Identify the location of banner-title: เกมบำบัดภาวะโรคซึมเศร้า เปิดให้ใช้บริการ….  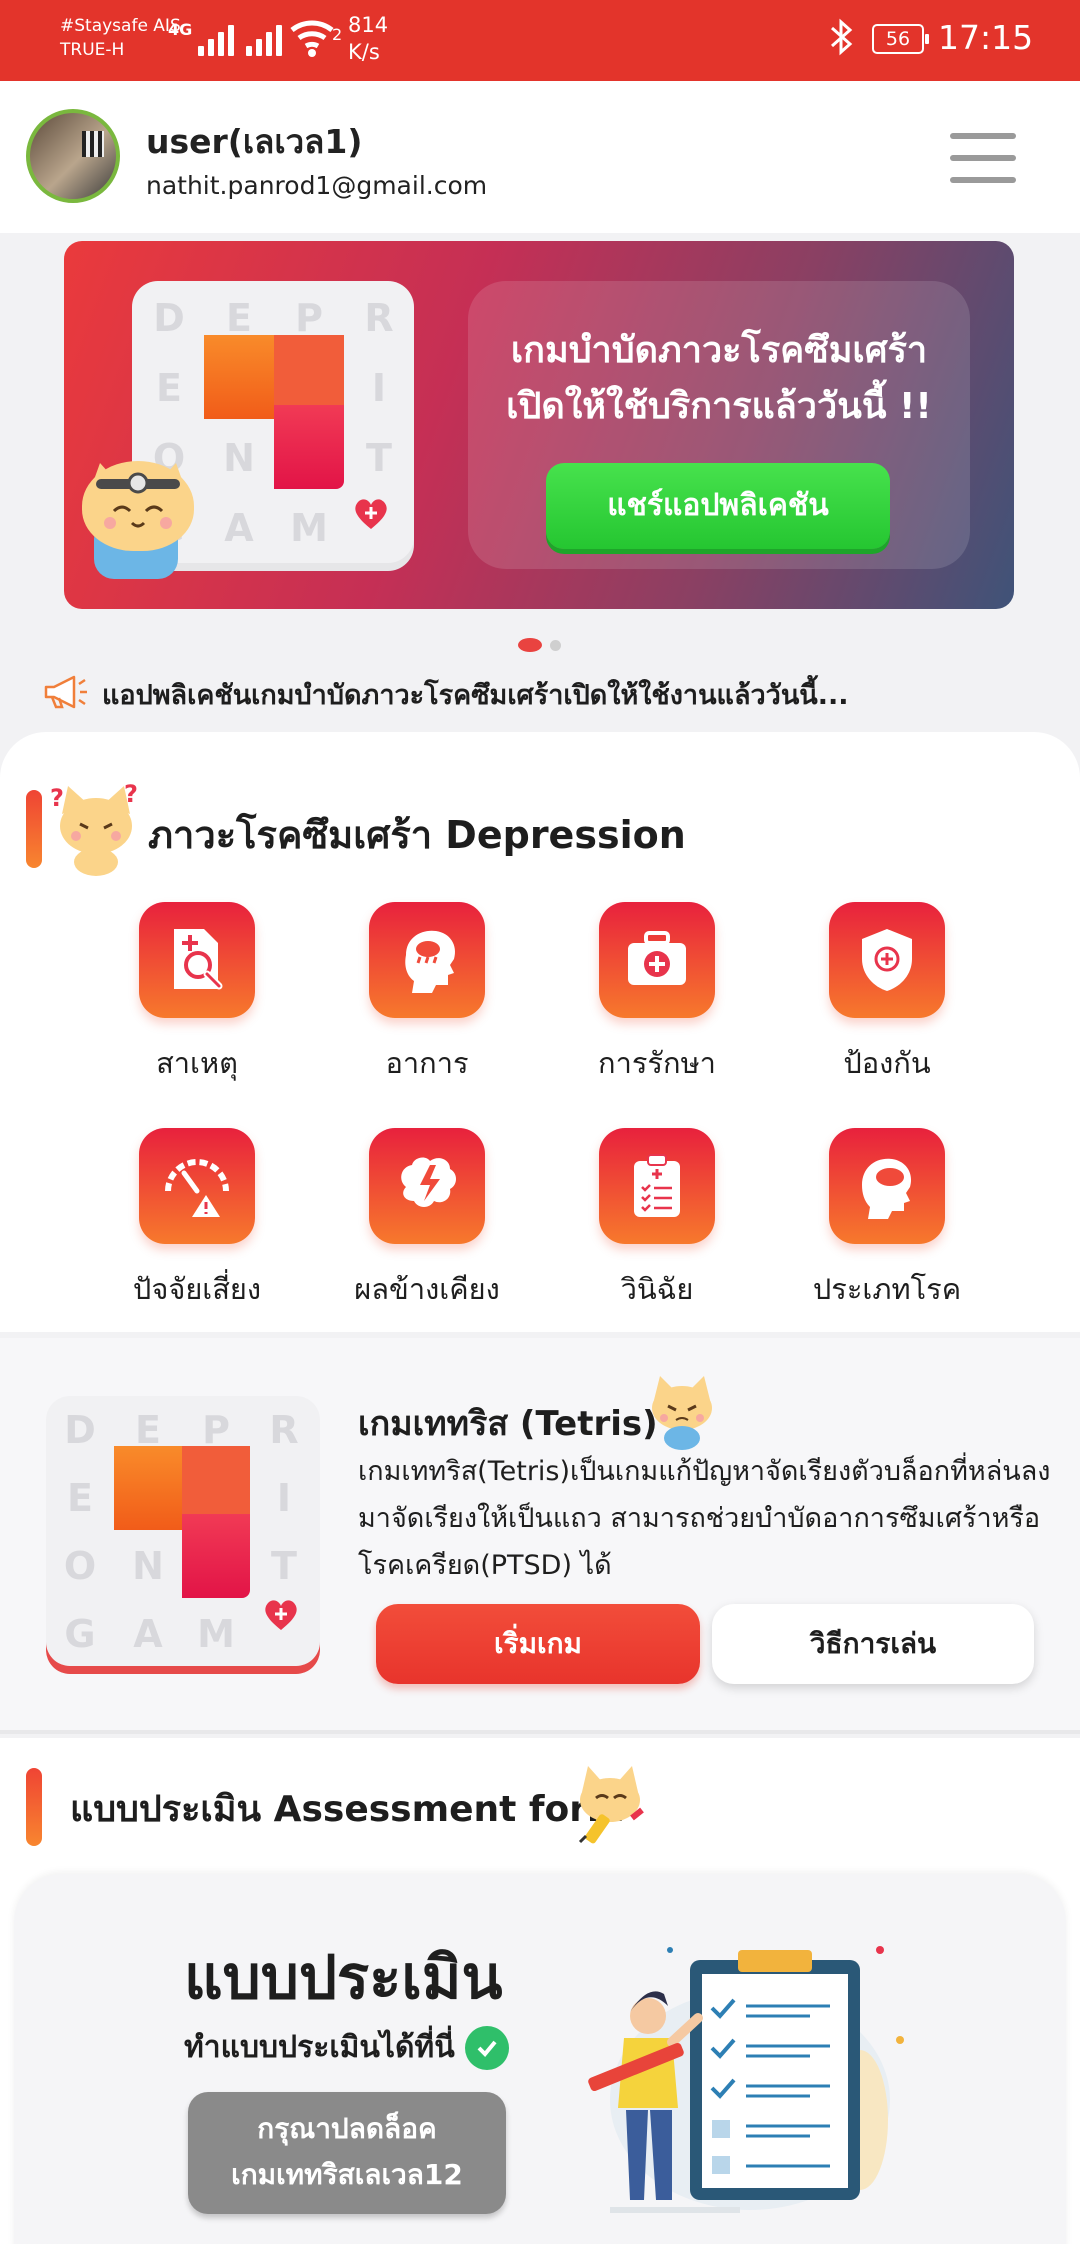
(719, 379).